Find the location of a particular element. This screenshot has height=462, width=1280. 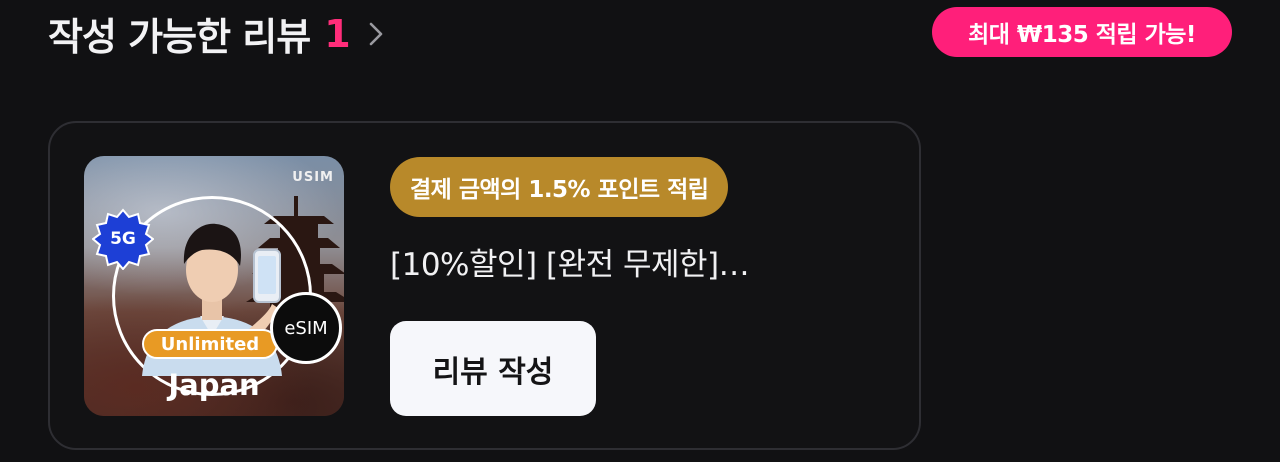

network-badge-label: 5G is located at coordinates (123, 239).